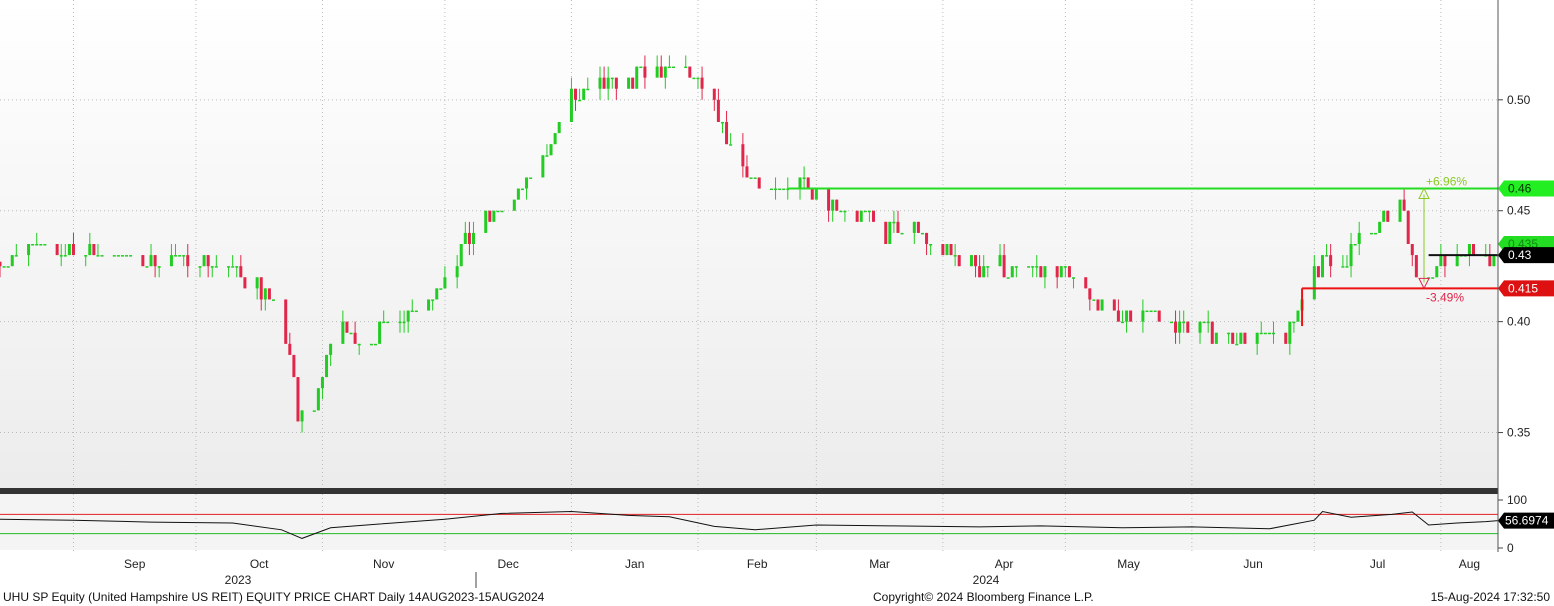  I want to click on panel-divider, so click(749, 491).